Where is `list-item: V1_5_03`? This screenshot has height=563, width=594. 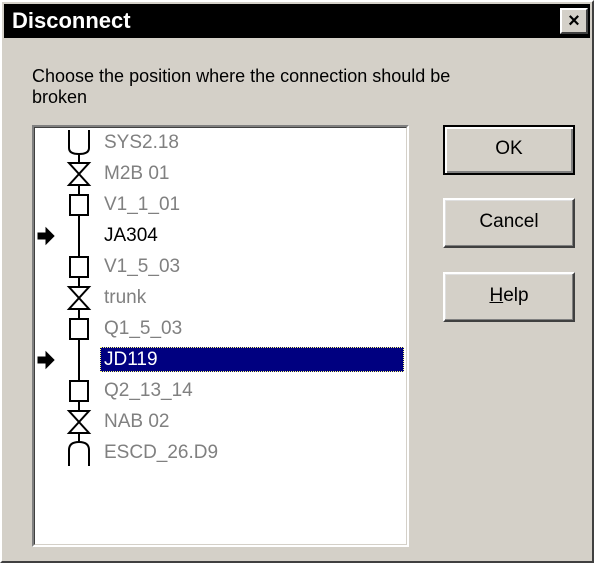 list-item: V1_5_03 is located at coordinates (142, 266).